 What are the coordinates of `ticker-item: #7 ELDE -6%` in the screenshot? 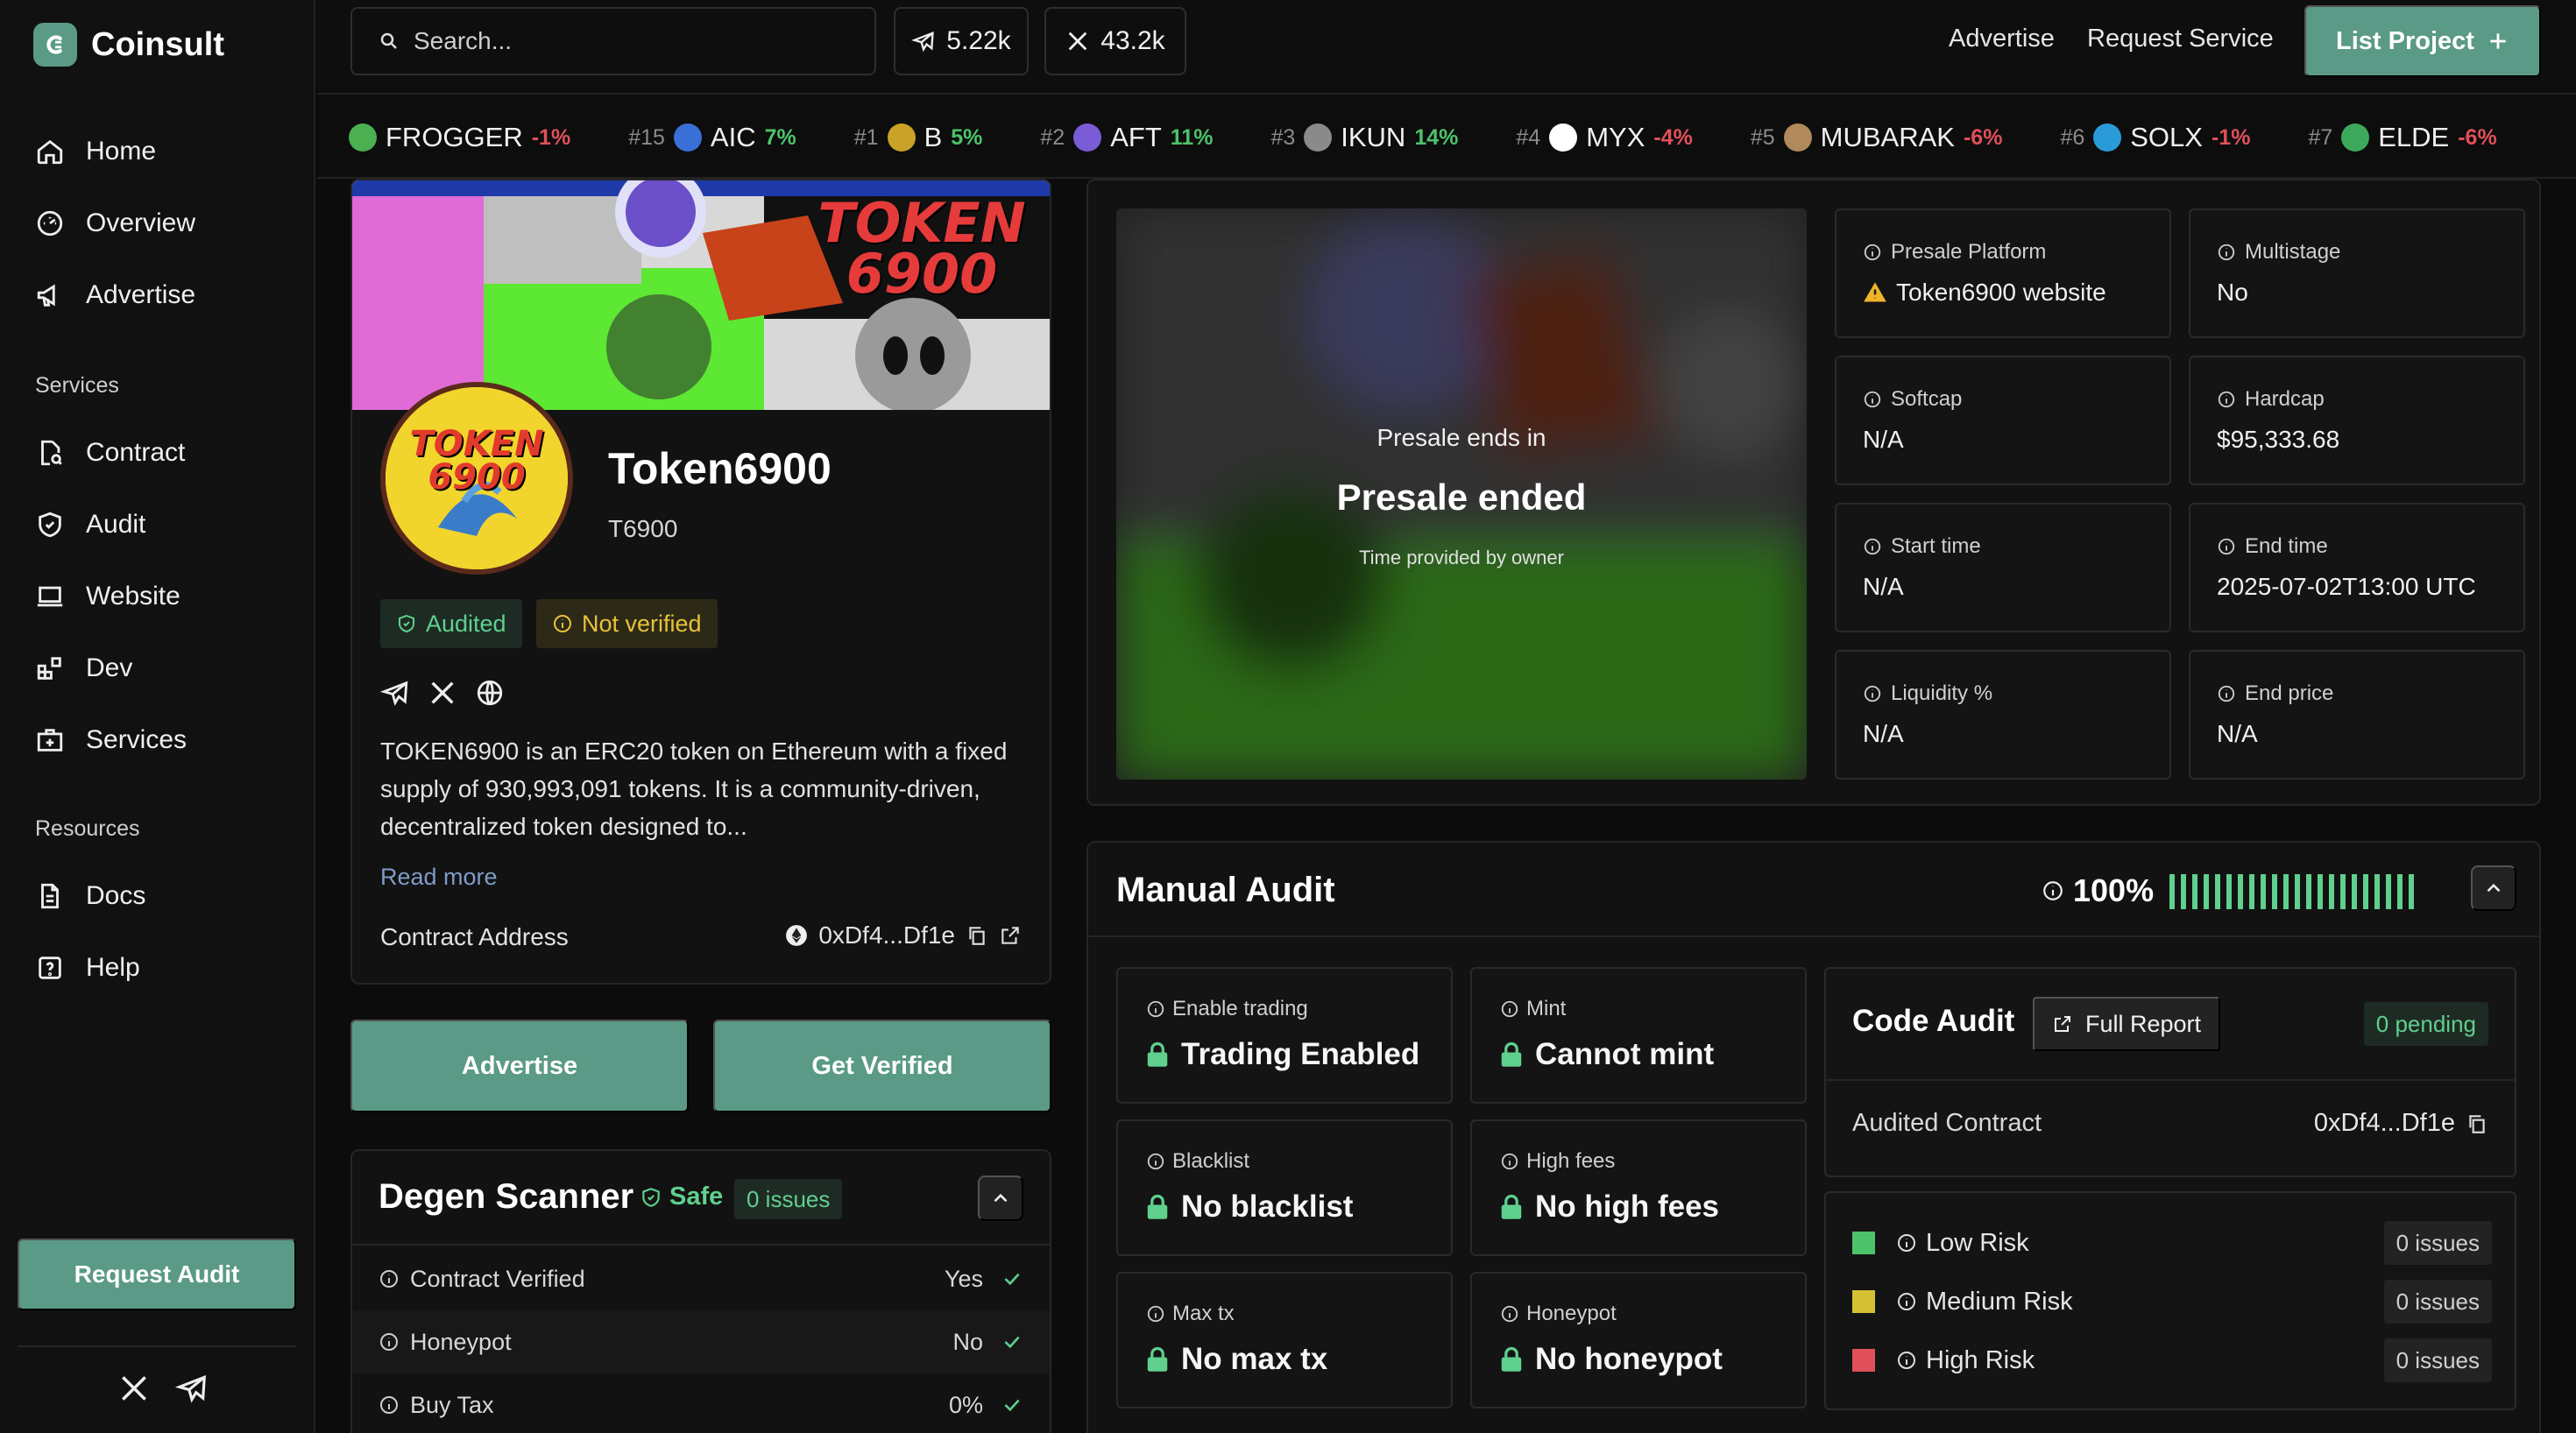 It's located at (2402, 137).